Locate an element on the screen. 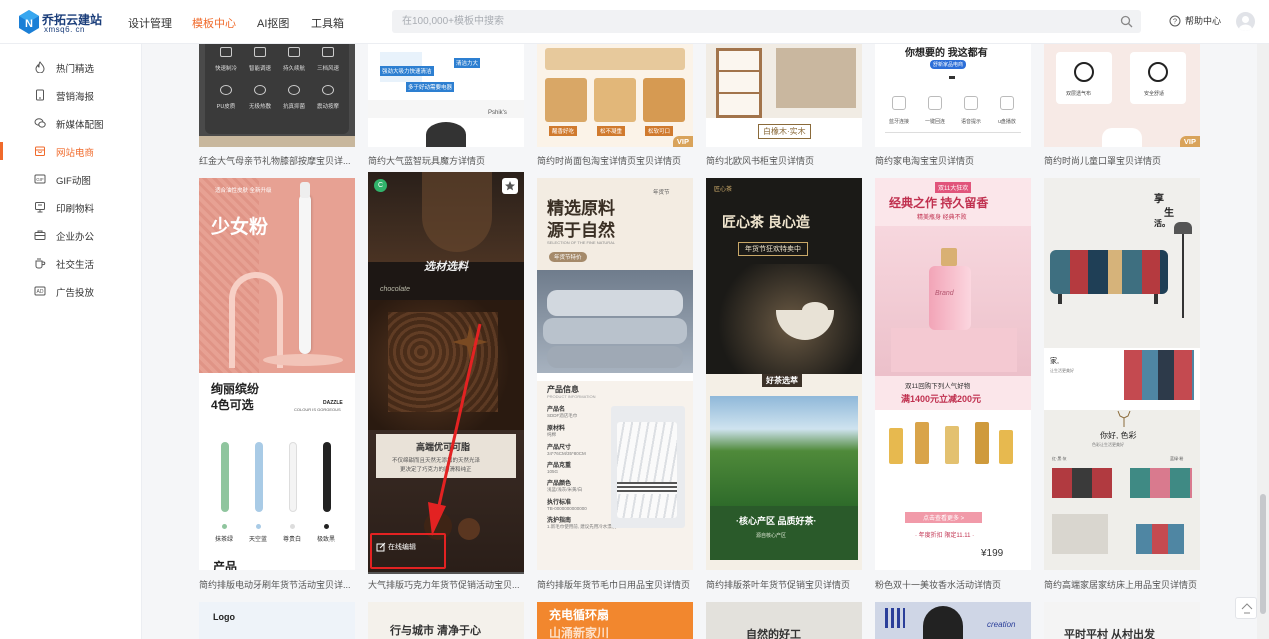 Image resolution: width=1269 pixels, height=639 pixels. vip-badge: VIP is located at coordinates (682, 141).